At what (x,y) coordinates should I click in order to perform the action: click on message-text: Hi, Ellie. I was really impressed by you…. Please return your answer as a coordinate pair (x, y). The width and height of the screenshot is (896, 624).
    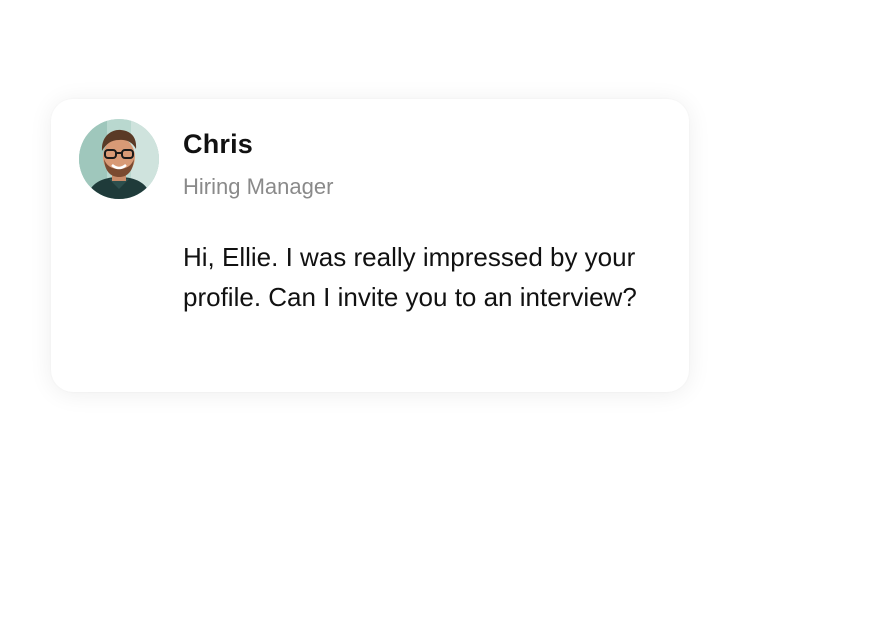
    Looking at the image, I should click on (410, 277).